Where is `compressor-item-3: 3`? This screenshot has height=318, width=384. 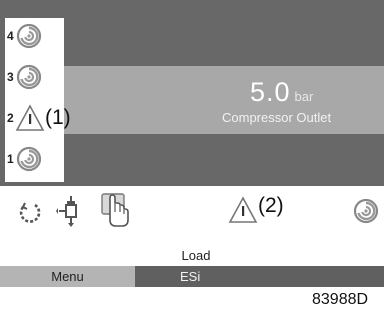 compressor-item-3: 3 is located at coordinates (34, 77).